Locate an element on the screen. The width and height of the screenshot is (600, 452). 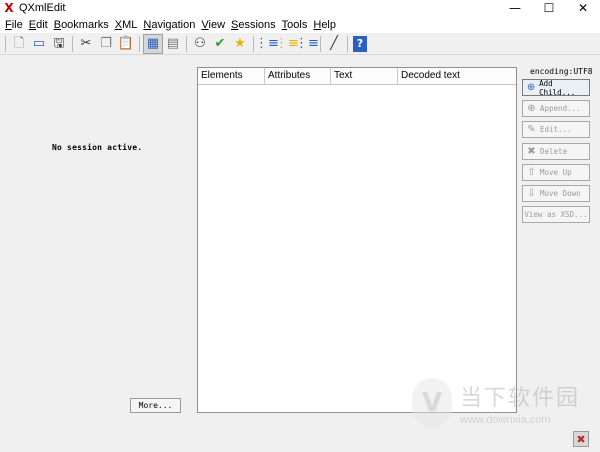
binoculars-find-icon: ⚇ is located at coordinates (200, 44).